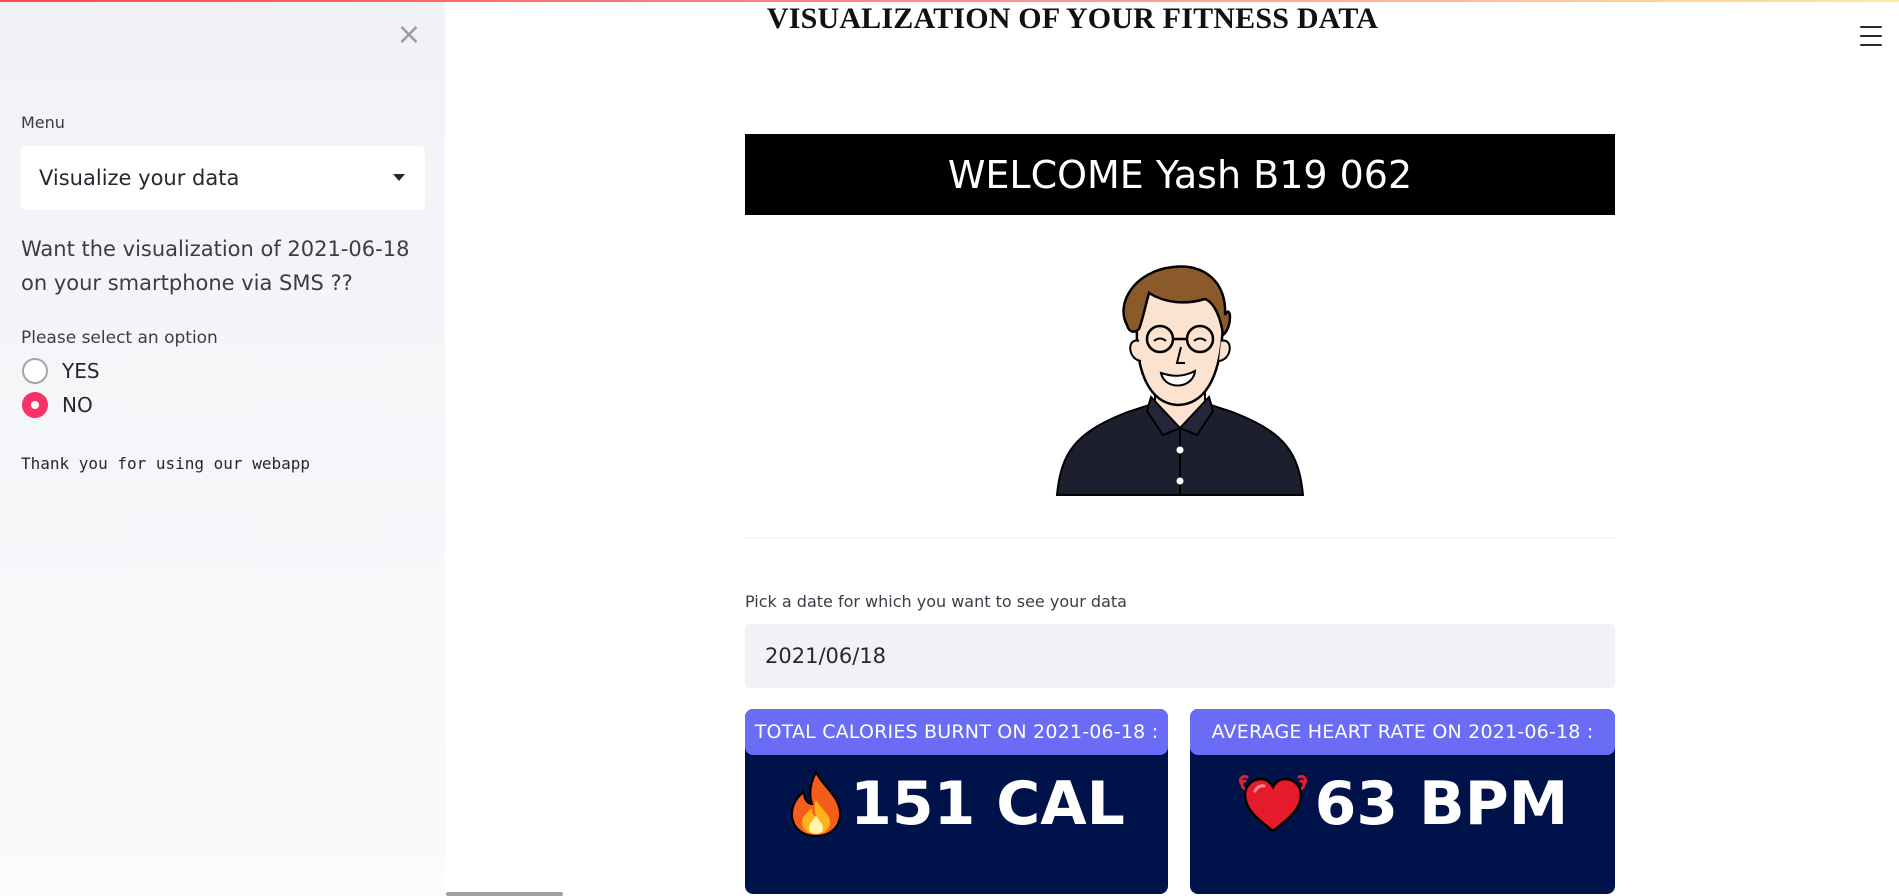  I want to click on menu-select: Visualize your data, so click(223, 178).